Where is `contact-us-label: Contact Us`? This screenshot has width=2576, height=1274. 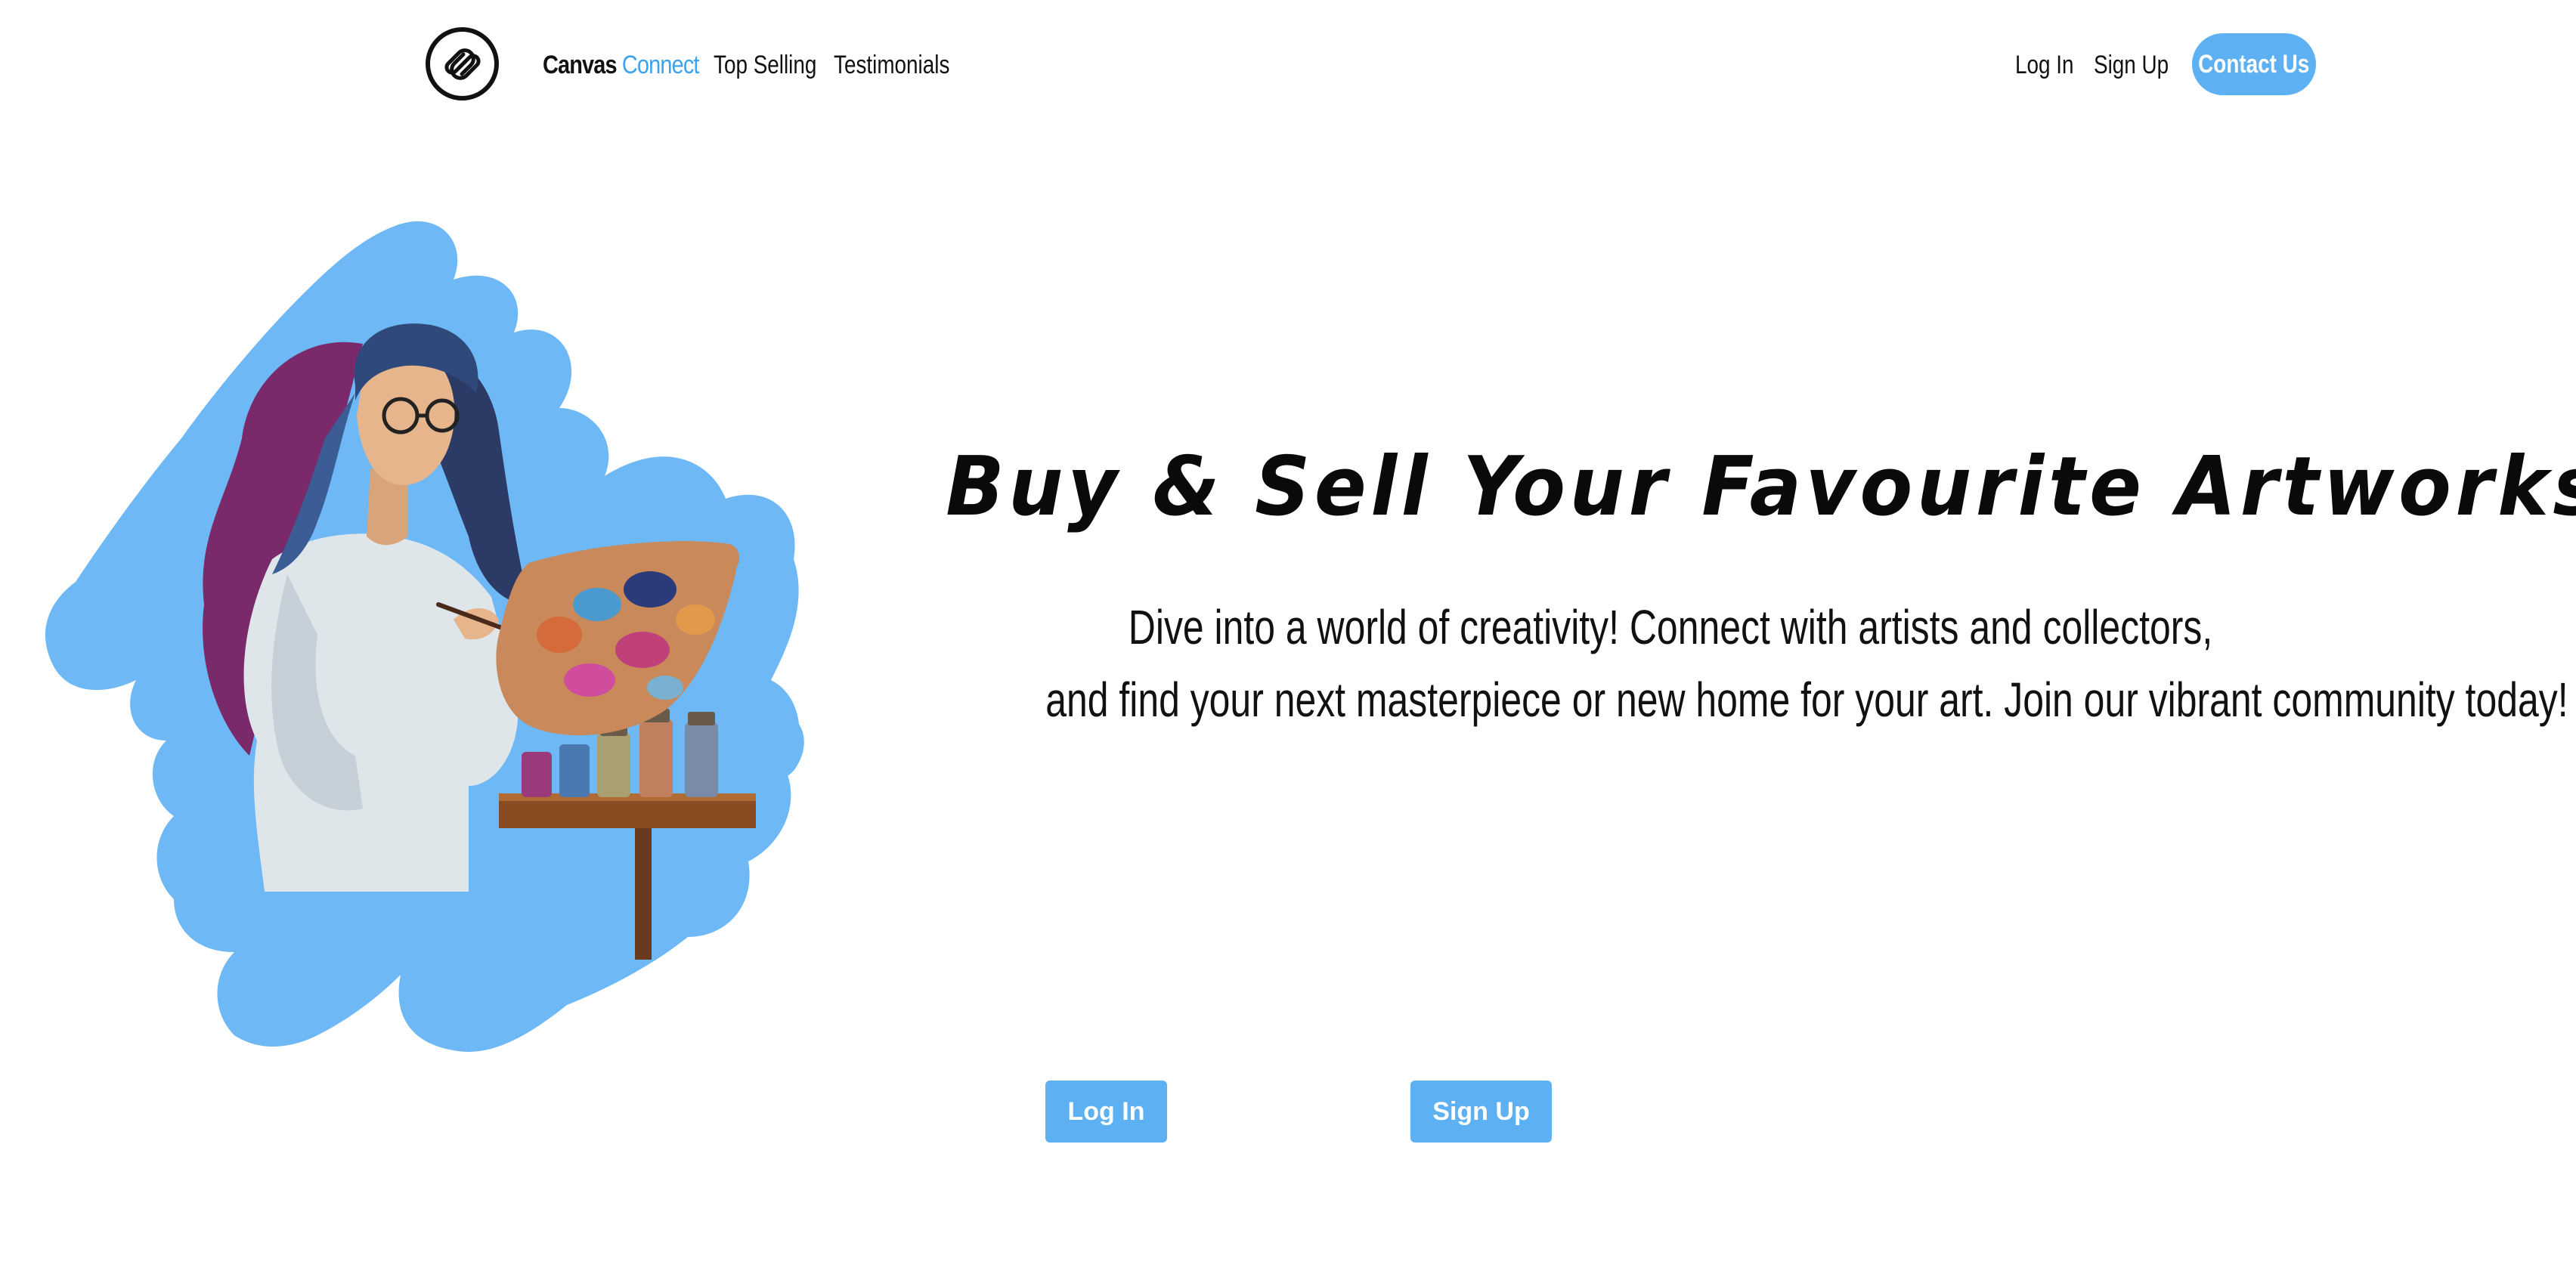
contact-us-label: Contact Us is located at coordinates (2254, 64).